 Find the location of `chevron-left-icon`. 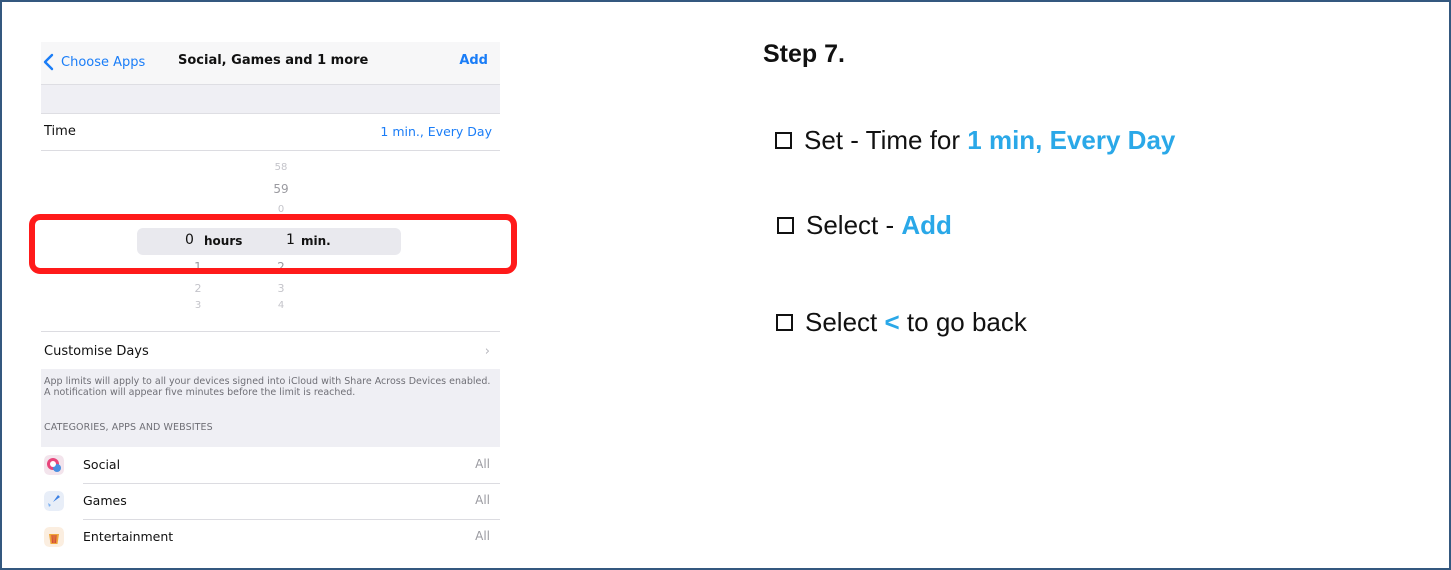

chevron-left-icon is located at coordinates (48, 62).